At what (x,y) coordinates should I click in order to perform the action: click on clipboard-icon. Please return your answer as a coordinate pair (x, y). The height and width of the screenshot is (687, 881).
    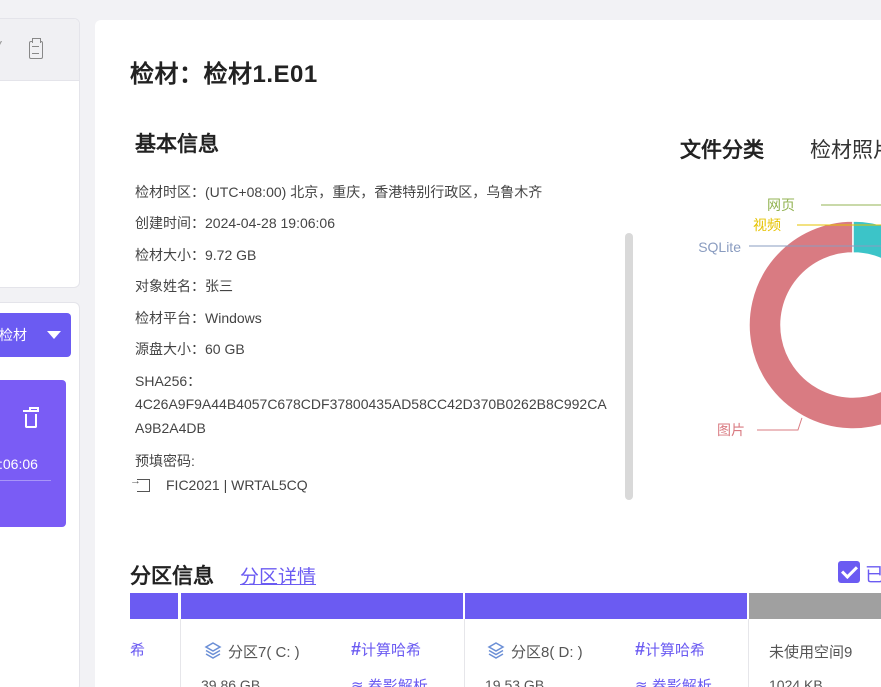
    Looking at the image, I should click on (36, 48).